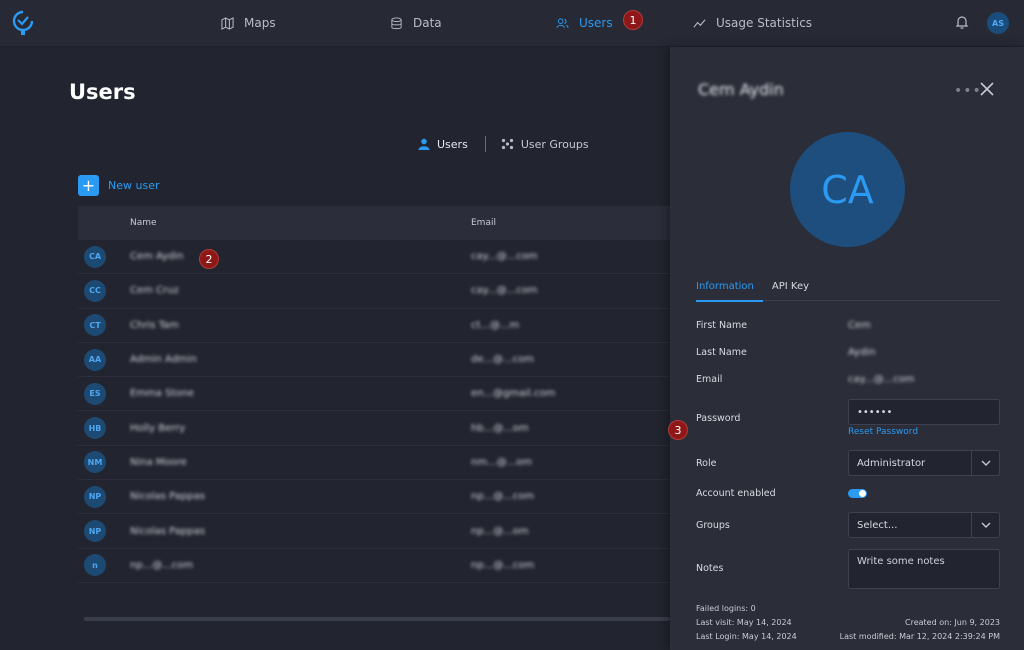  What do you see at coordinates (377, 619) in the screenshot?
I see `horizontal-scrollbar` at bounding box center [377, 619].